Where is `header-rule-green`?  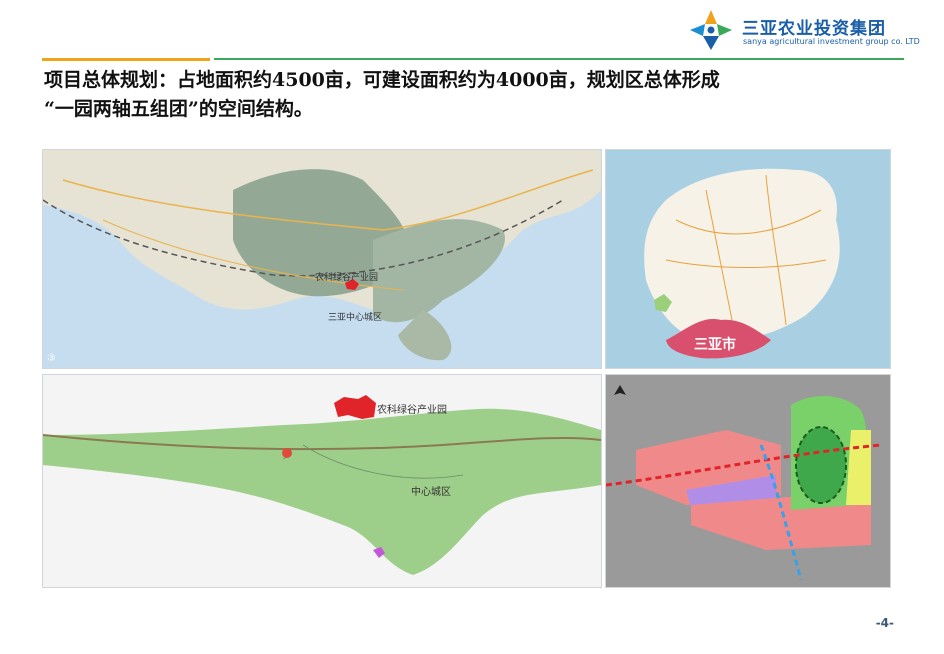
header-rule-green is located at coordinates (559, 59).